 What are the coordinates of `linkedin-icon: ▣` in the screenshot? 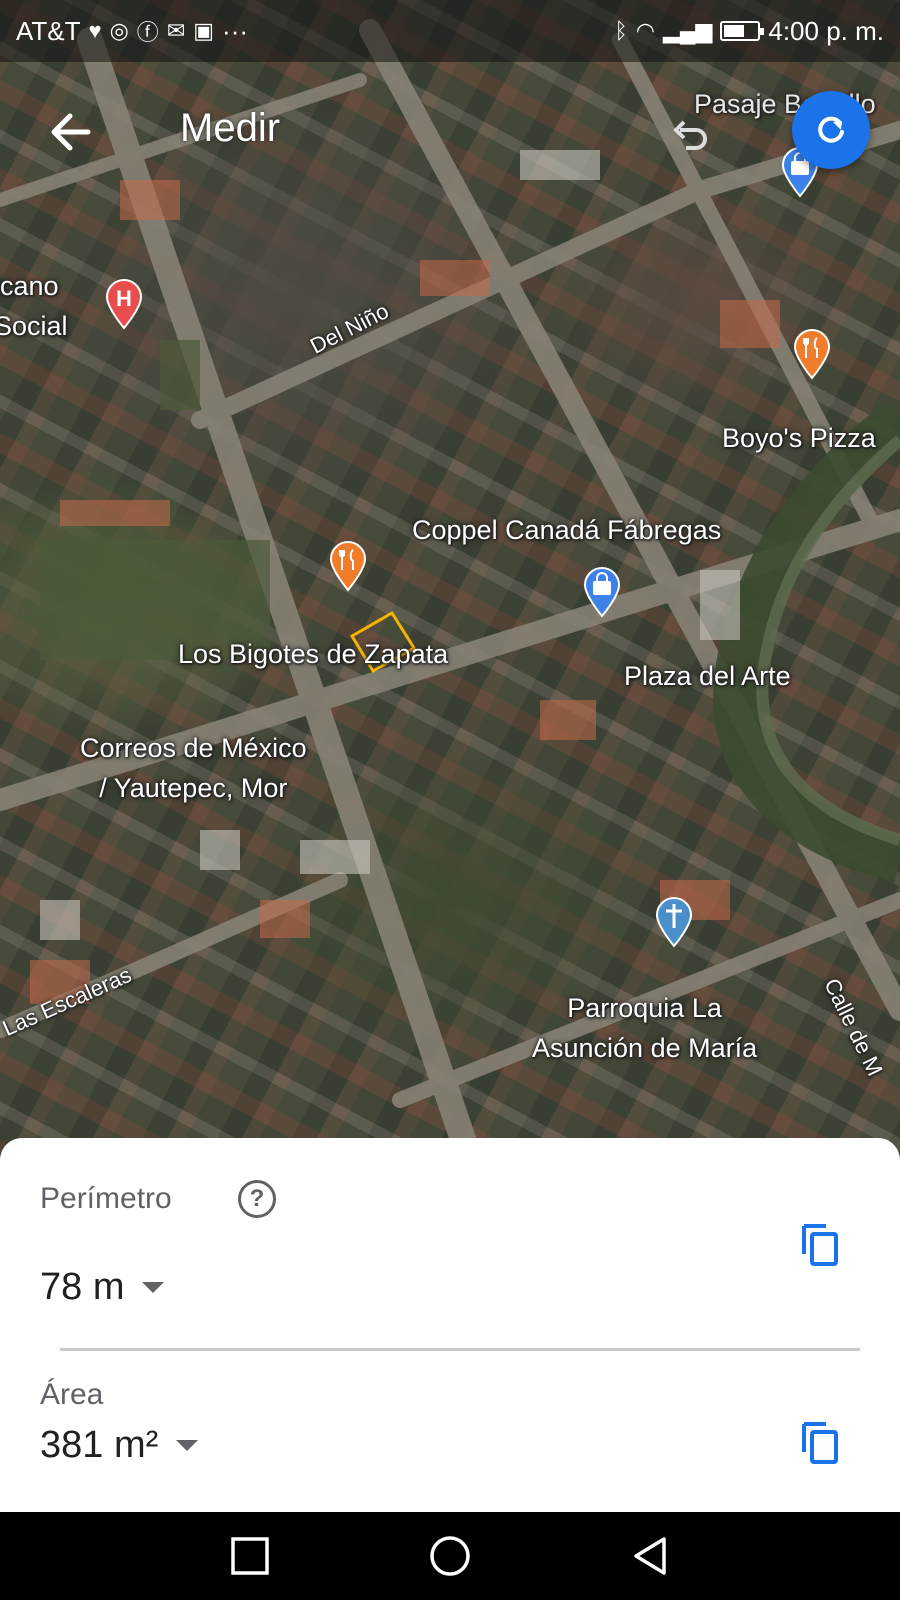 It's located at (204, 30).